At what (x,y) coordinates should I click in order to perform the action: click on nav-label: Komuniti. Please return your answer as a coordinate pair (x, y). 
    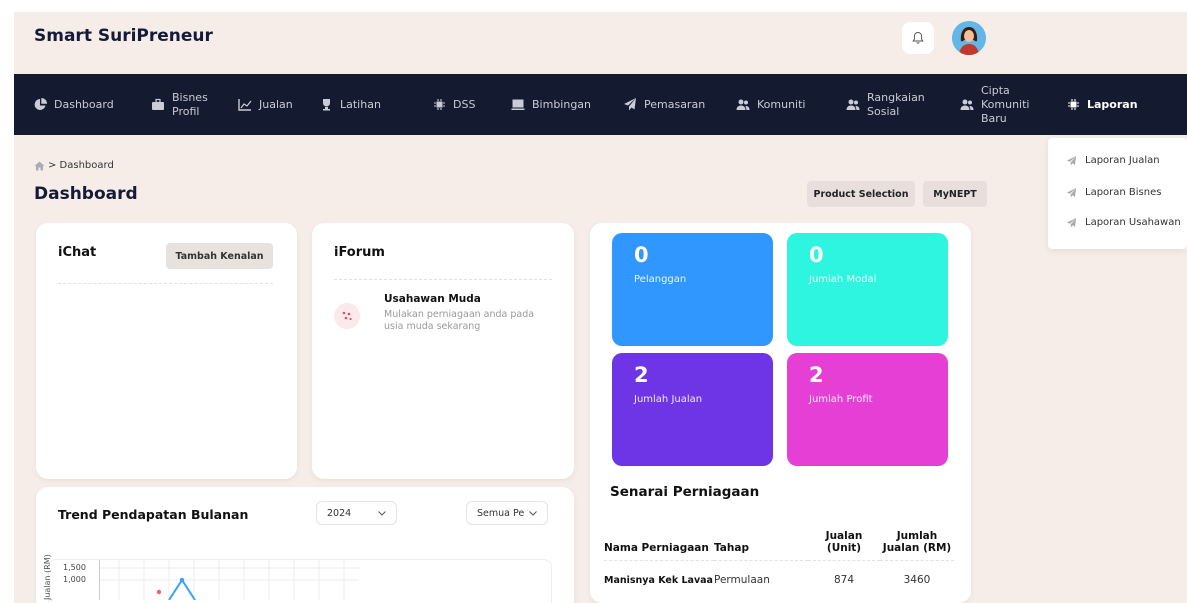
    Looking at the image, I should click on (781, 104).